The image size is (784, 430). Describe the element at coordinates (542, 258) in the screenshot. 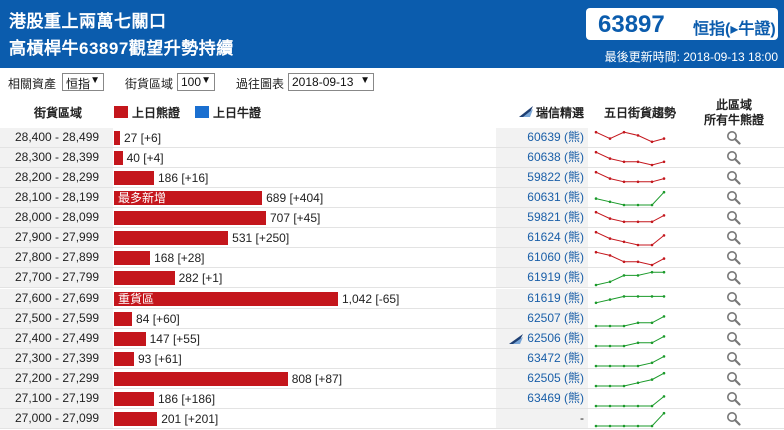

I see `selected-warrant-link: 61060 (熊)` at that location.